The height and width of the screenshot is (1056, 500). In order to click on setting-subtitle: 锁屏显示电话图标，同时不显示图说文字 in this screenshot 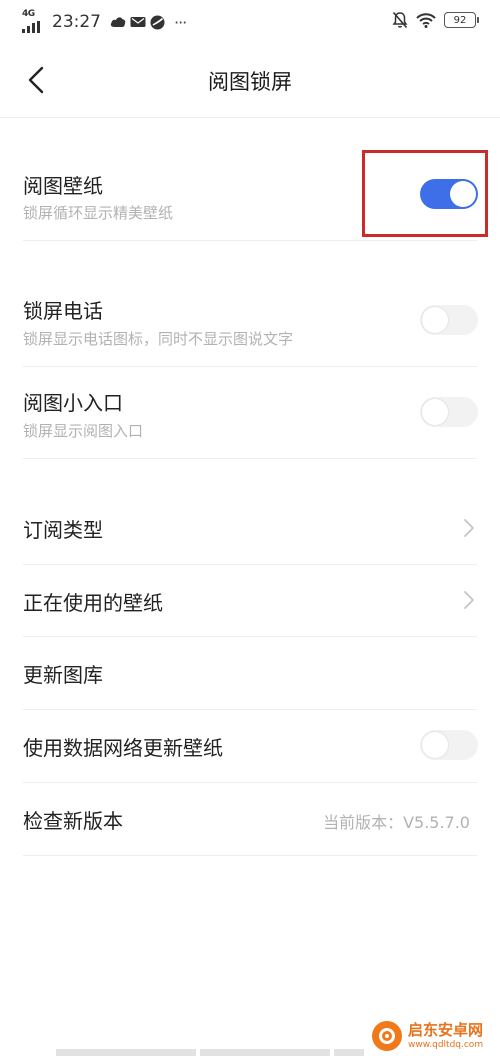, I will do `click(158, 339)`.